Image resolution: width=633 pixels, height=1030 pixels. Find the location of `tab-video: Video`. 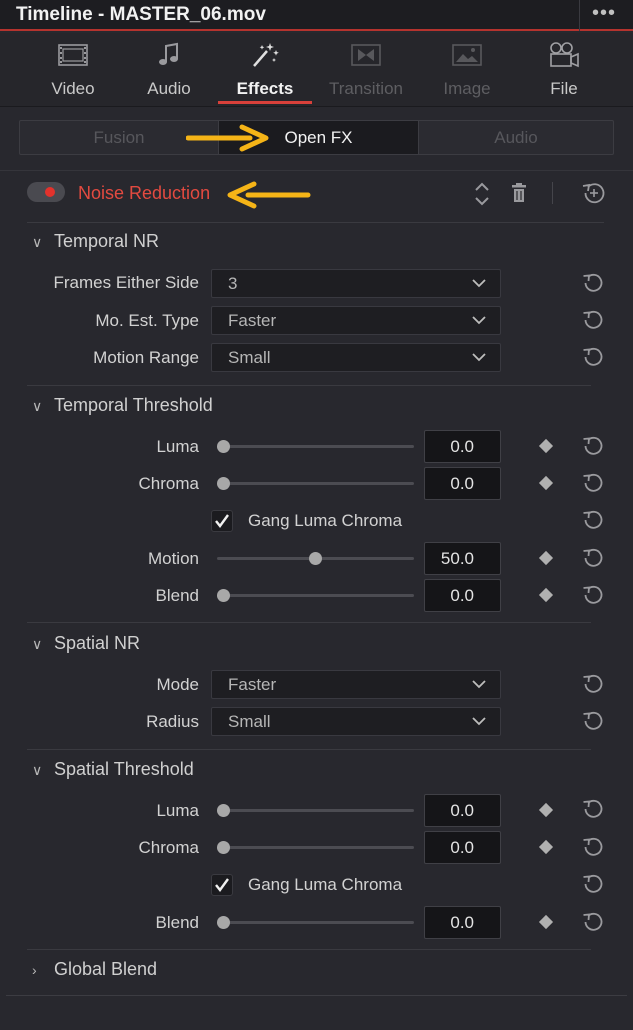

tab-video: Video is located at coordinates (73, 69).